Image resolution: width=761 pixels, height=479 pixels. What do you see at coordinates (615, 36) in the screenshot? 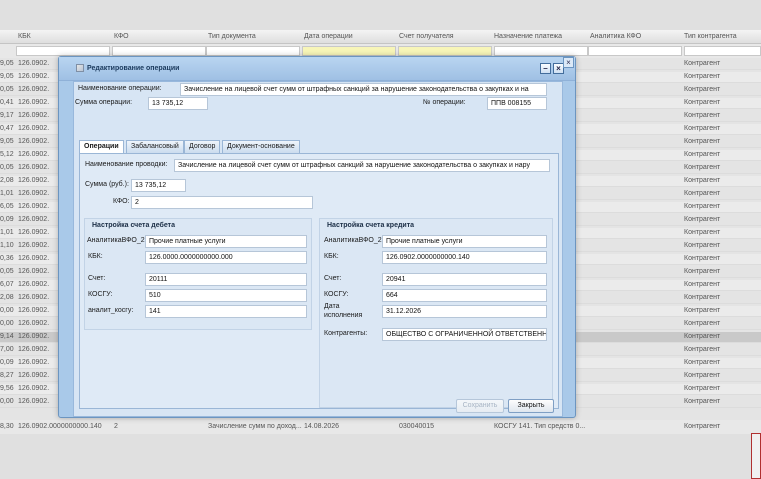
I see `grid-col-analytics: Аналитика КФО` at bounding box center [615, 36].